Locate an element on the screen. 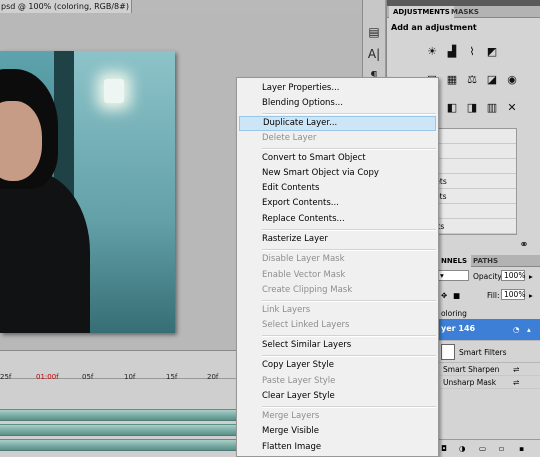 The image size is (540, 457). menu-item-rasterize-layer: Rasterize Layer is located at coordinates (337, 239).